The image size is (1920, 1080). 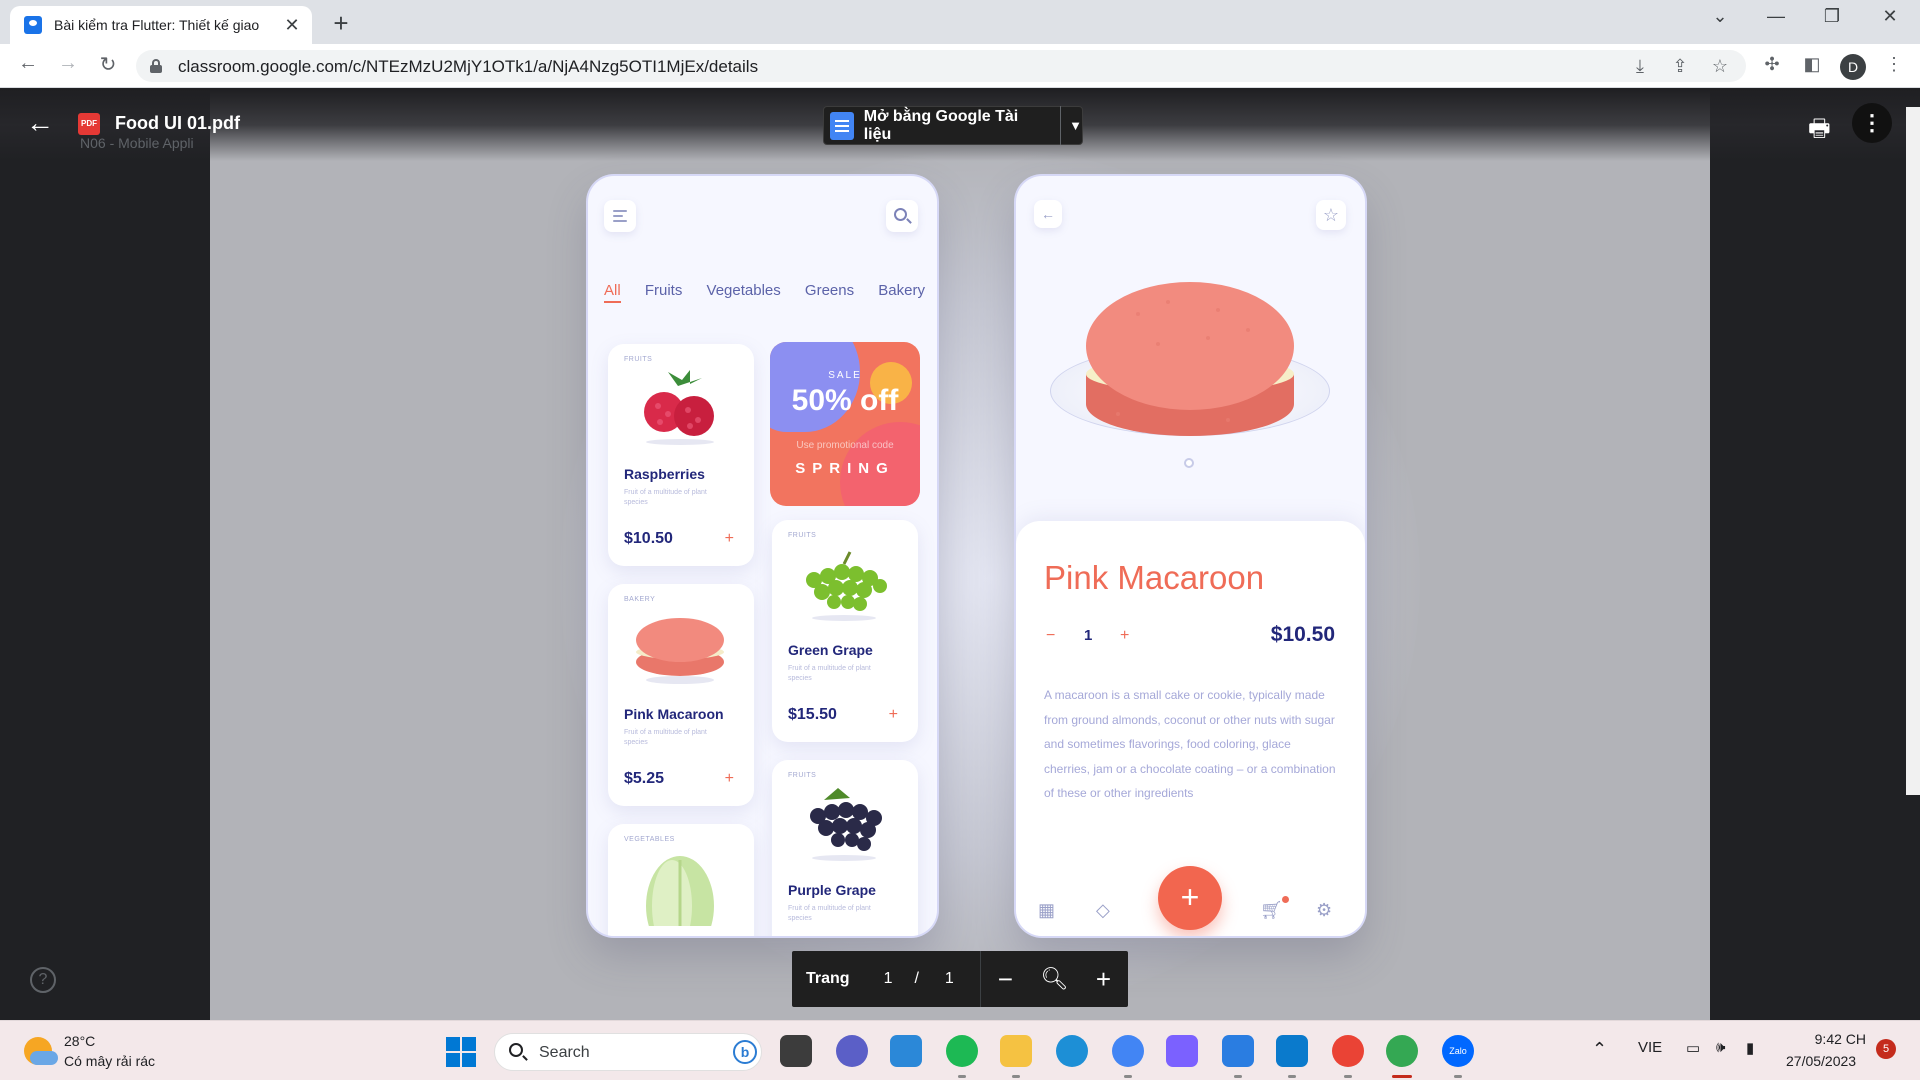 What do you see at coordinates (1886, 1049) in the screenshot?
I see `notification-badge: 5` at bounding box center [1886, 1049].